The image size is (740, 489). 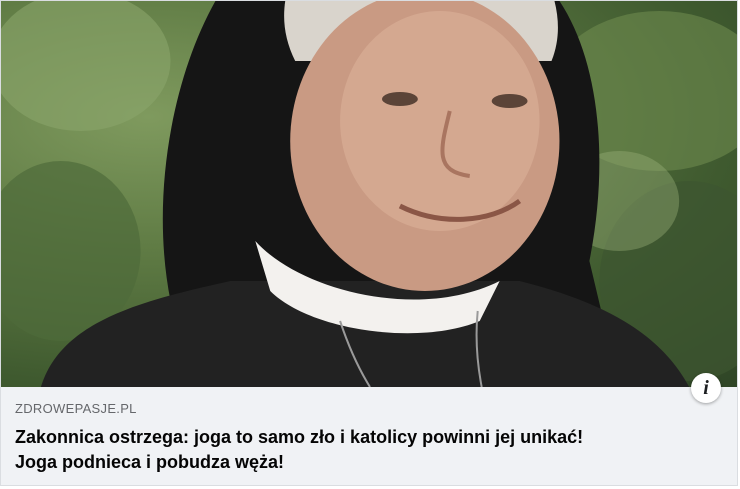 I want to click on info-button: i, so click(x=706, y=388).